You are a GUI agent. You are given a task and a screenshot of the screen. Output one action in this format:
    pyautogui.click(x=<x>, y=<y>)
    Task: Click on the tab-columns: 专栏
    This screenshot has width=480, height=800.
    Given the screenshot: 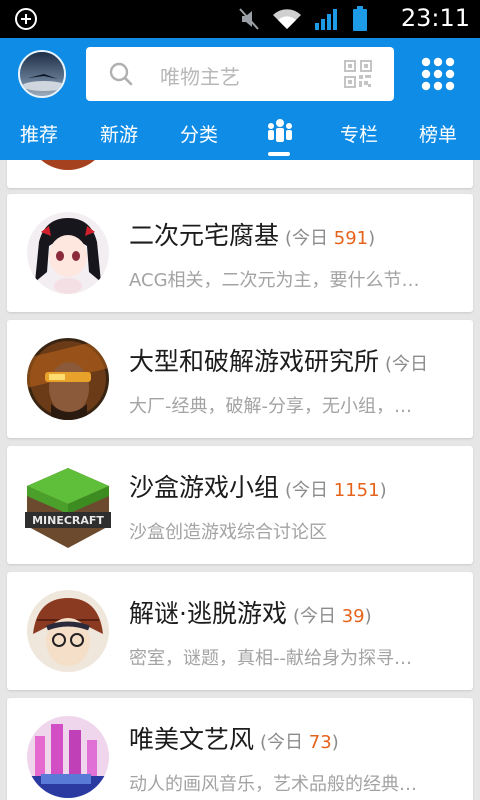 What is the action you would take?
    pyautogui.click(x=359, y=133)
    